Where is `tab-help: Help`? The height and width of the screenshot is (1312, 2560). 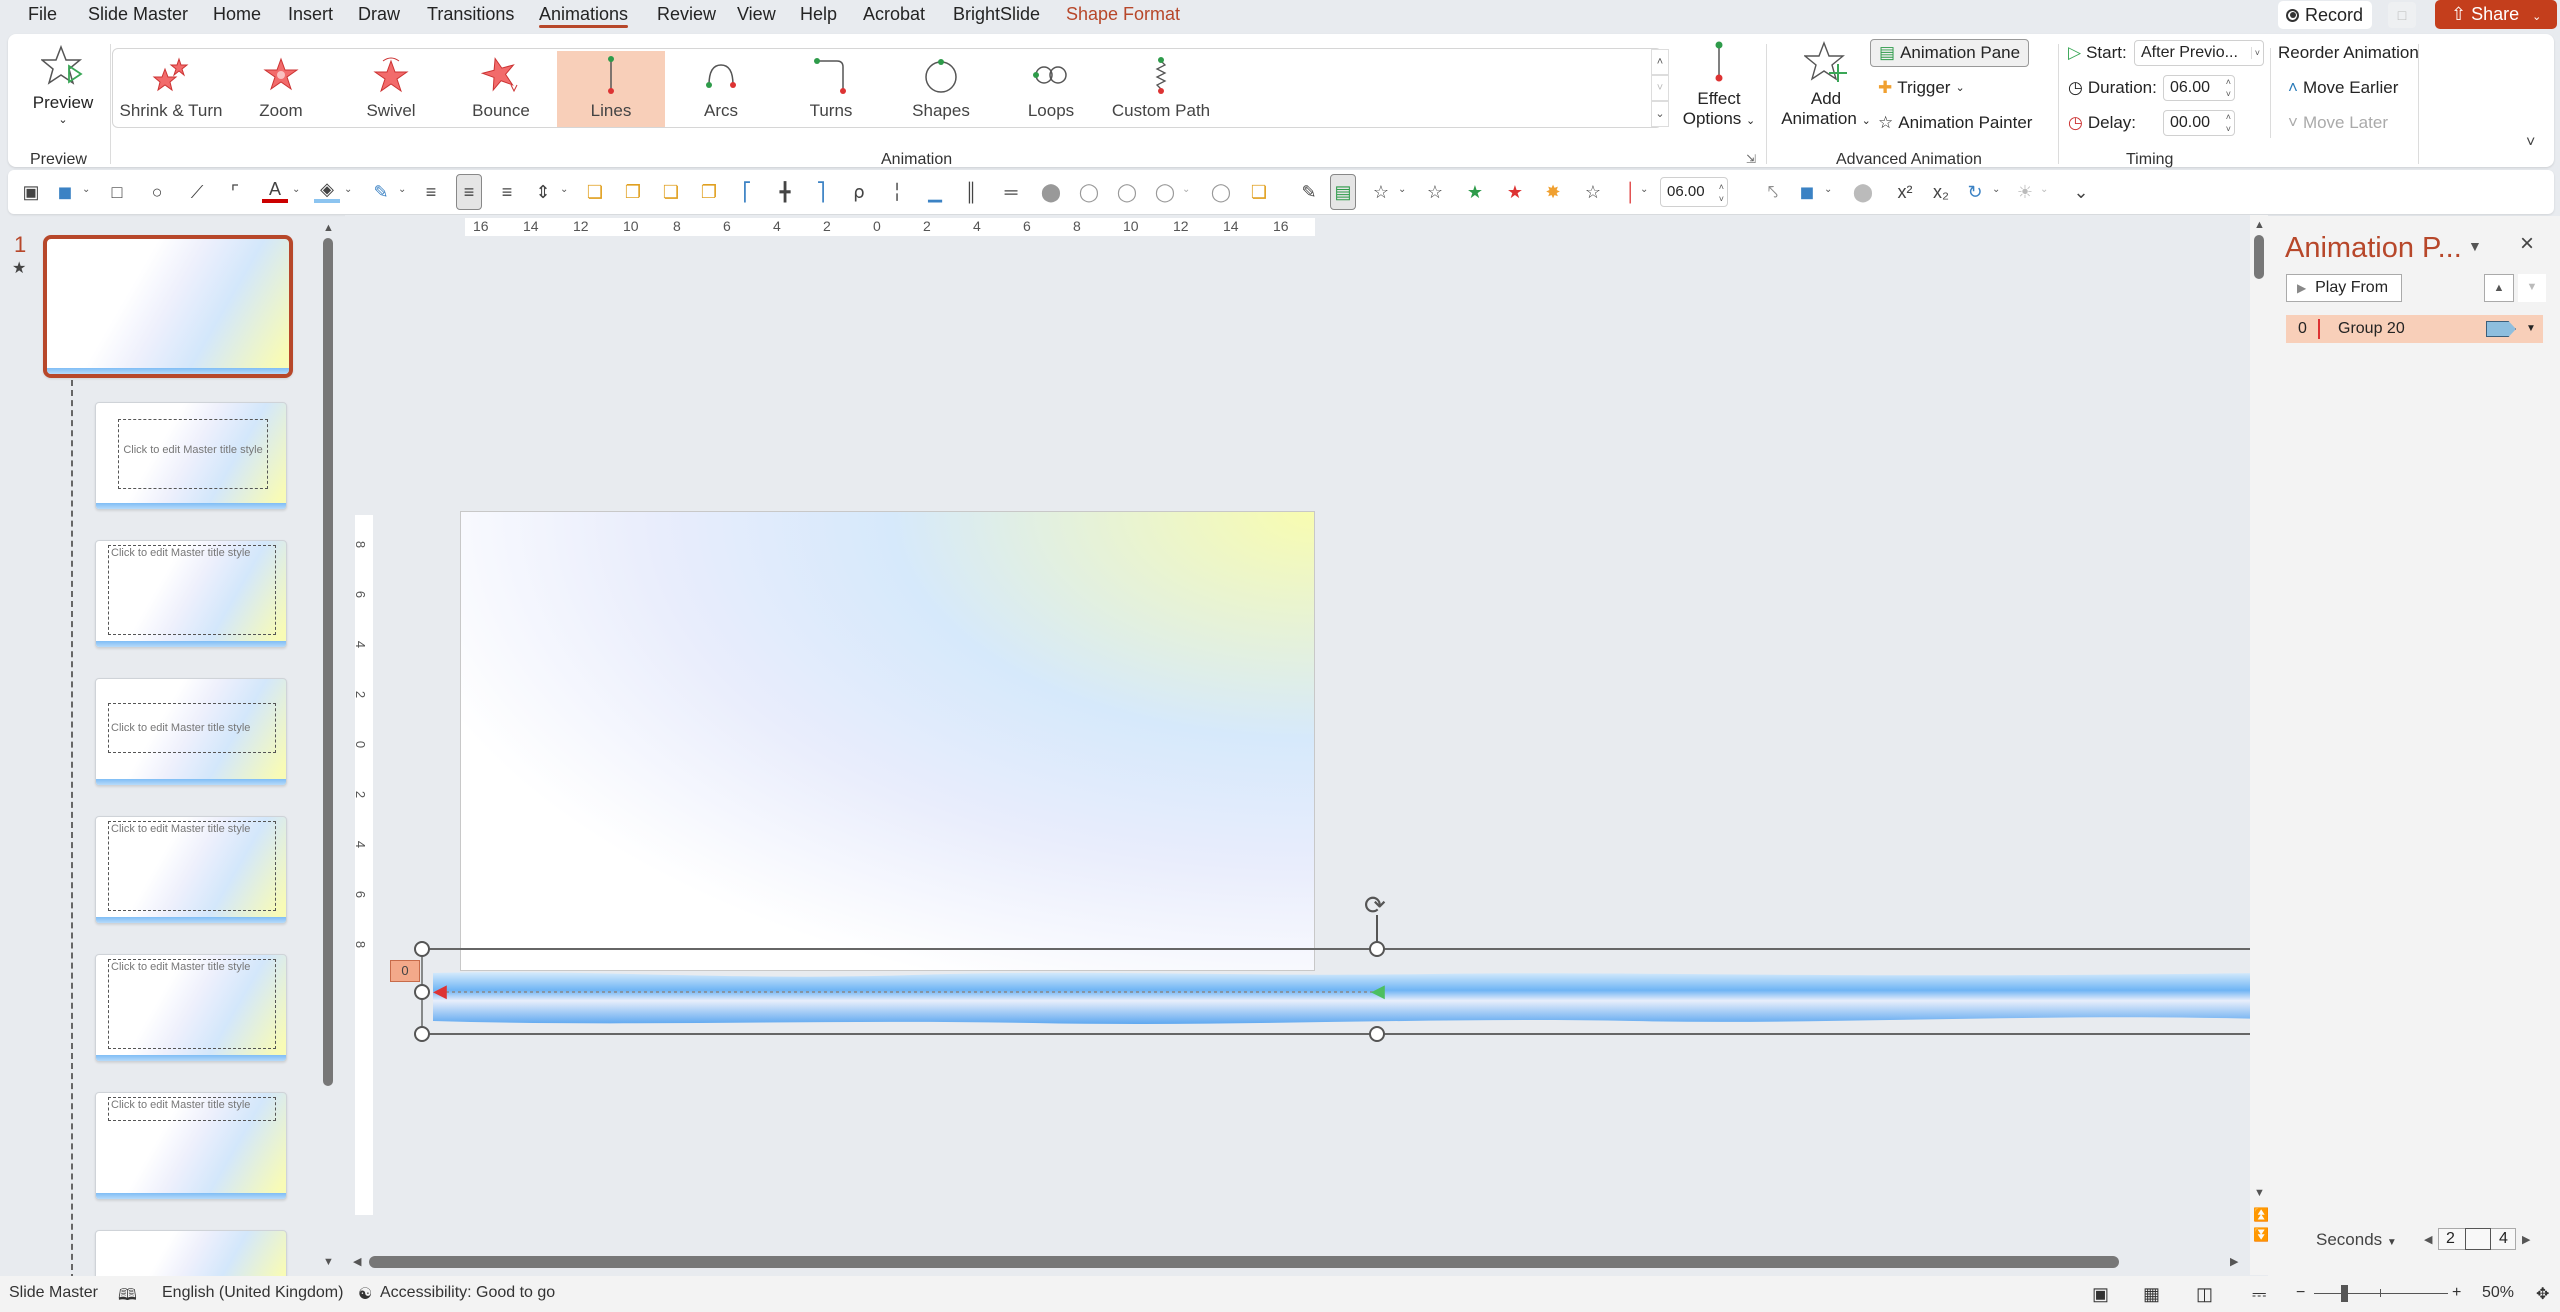 tab-help: Help is located at coordinates (818, 16).